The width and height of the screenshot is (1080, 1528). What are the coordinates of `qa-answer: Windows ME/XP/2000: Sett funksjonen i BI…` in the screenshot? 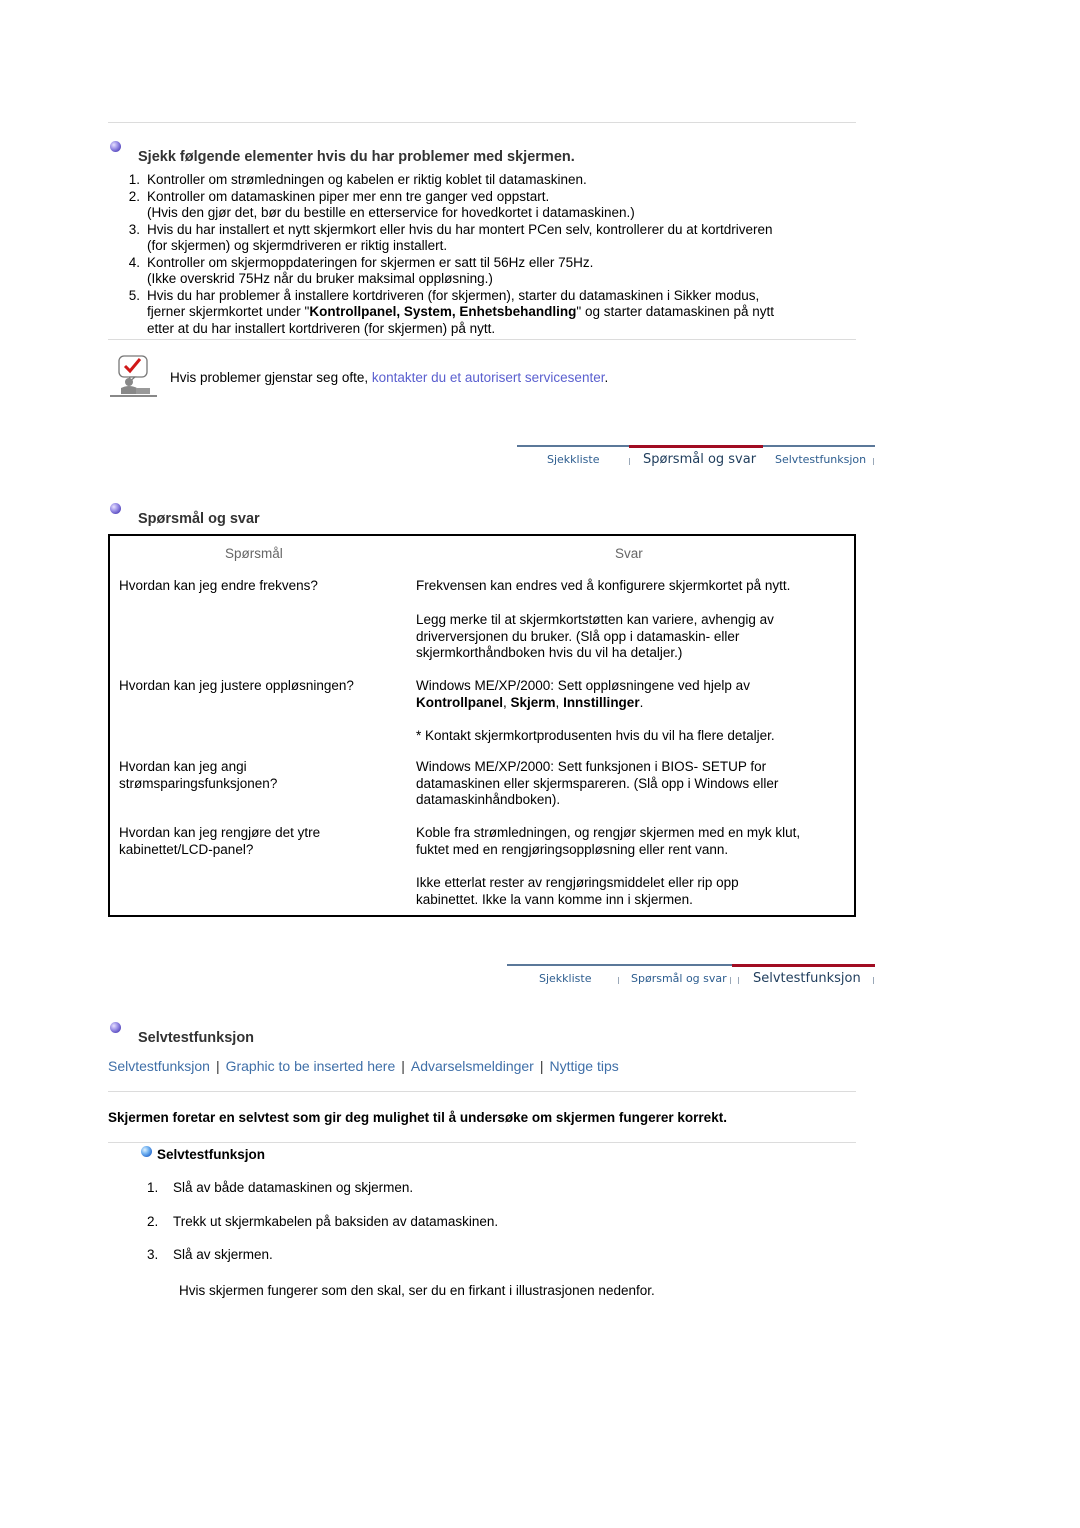 It's located at (597, 783).